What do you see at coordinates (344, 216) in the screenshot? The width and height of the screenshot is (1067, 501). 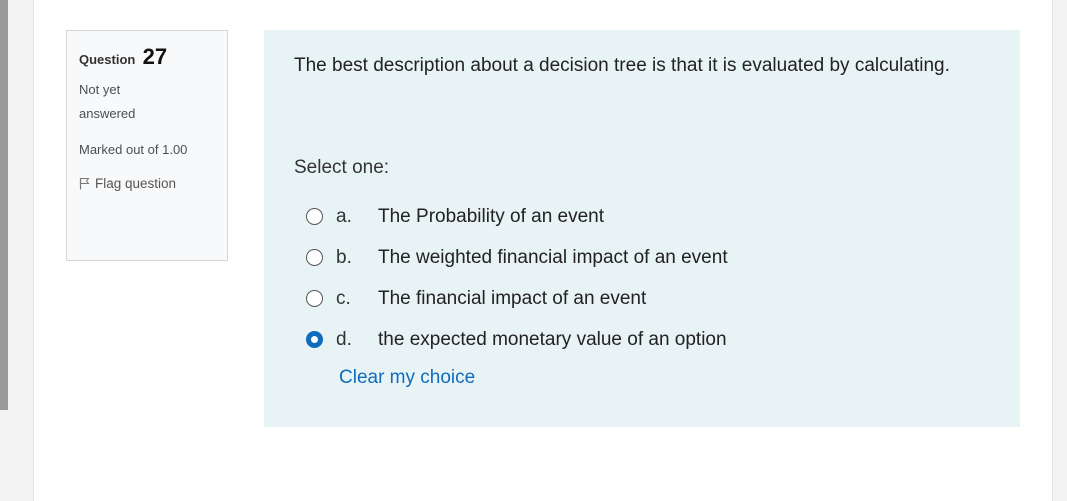 I see `option-letter: a.` at bounding box center [344, 216].